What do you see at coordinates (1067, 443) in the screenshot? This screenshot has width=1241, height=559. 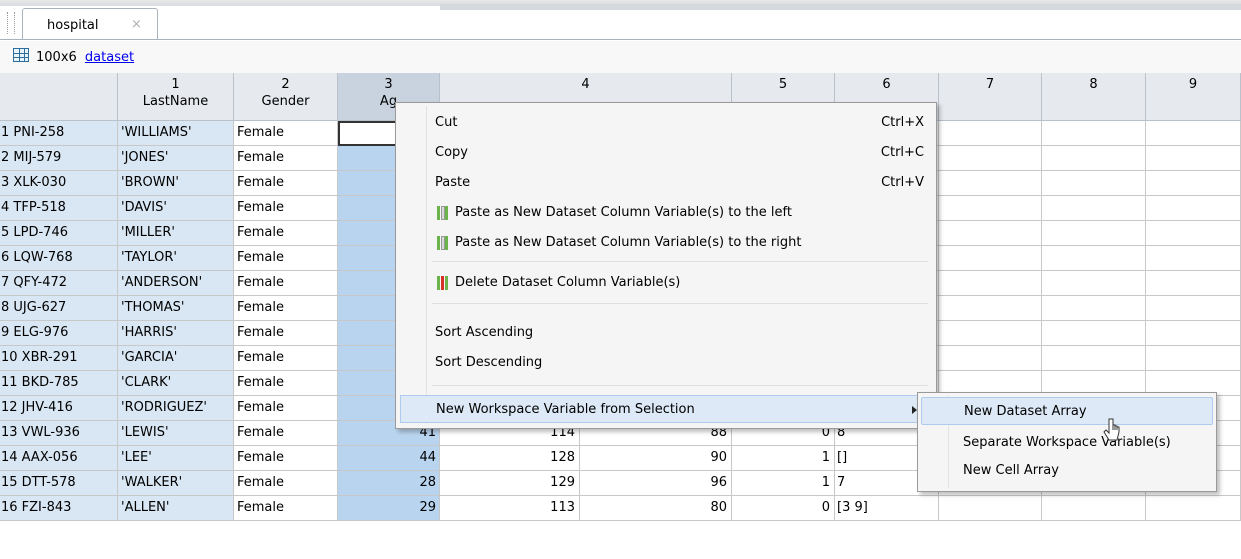 I see `menu-item-separate-workspace-variables: Separate Workspace Variable(s)` at bounding box center [1067, 443].